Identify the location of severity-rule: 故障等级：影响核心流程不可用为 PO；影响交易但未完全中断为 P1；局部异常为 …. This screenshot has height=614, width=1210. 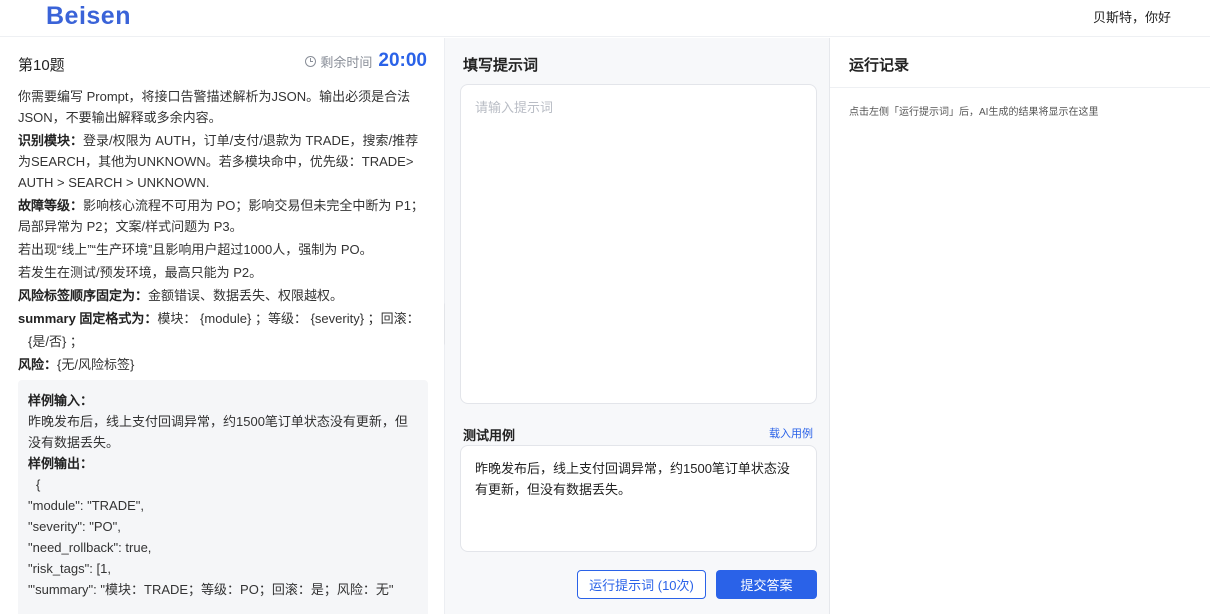
(221, 216).